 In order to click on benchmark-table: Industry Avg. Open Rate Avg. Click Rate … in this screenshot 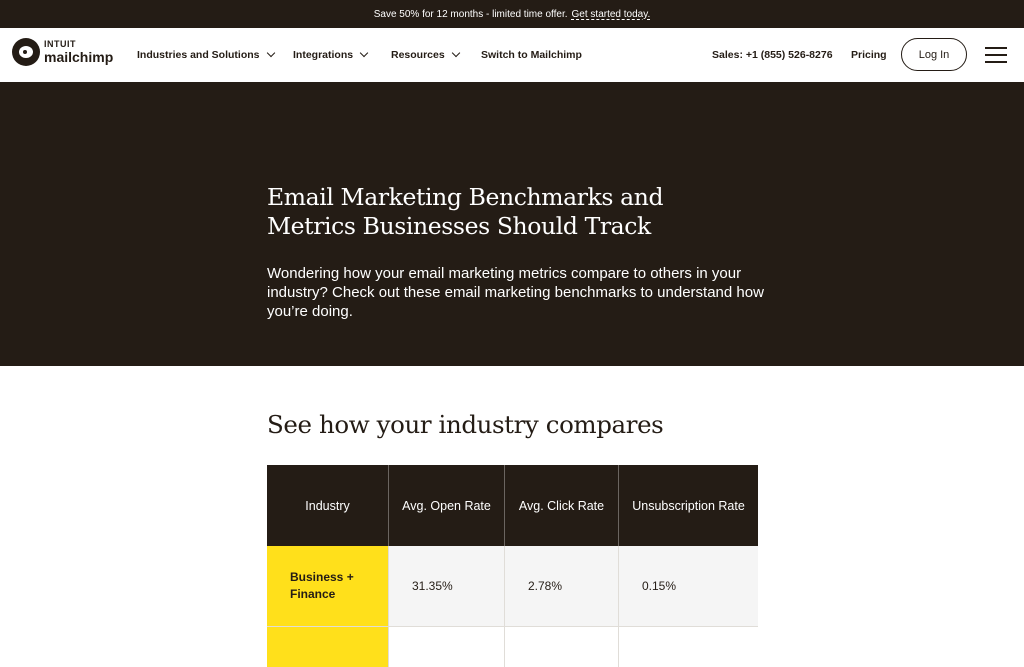, I will do `click(512, 566)`.